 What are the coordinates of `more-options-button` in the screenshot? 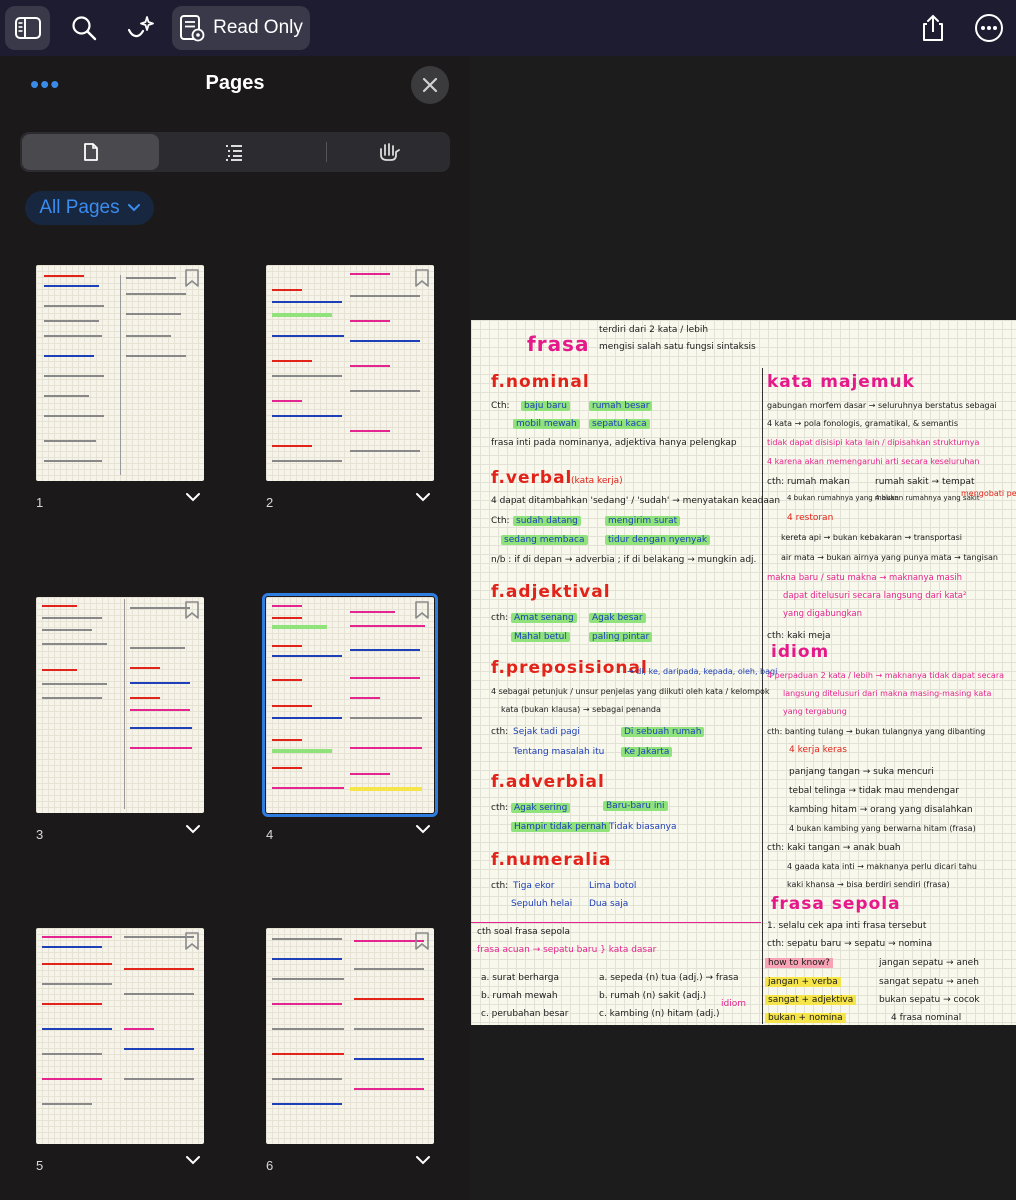 It's located at (989, 28).